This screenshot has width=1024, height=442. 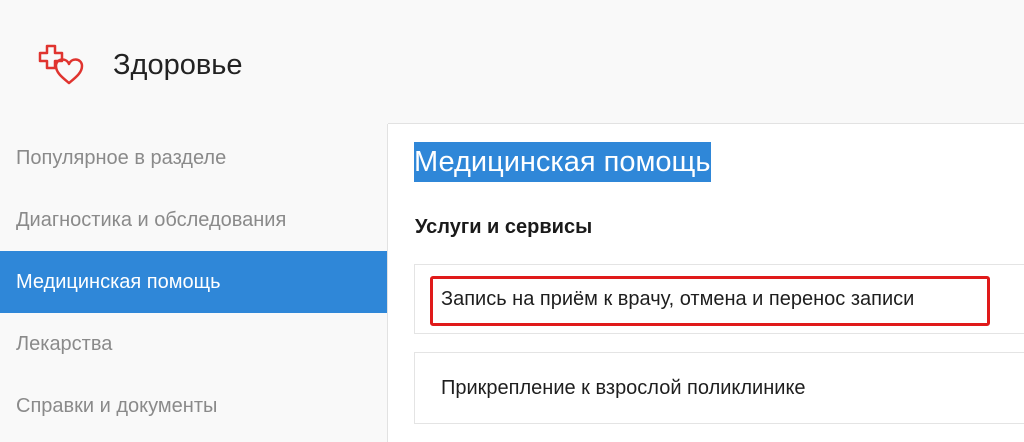 What do you see at coordinates (504, 227) in the screenshot?
I see `subsection-title: Услуги и сервисы` at bounding box center [504, 227].